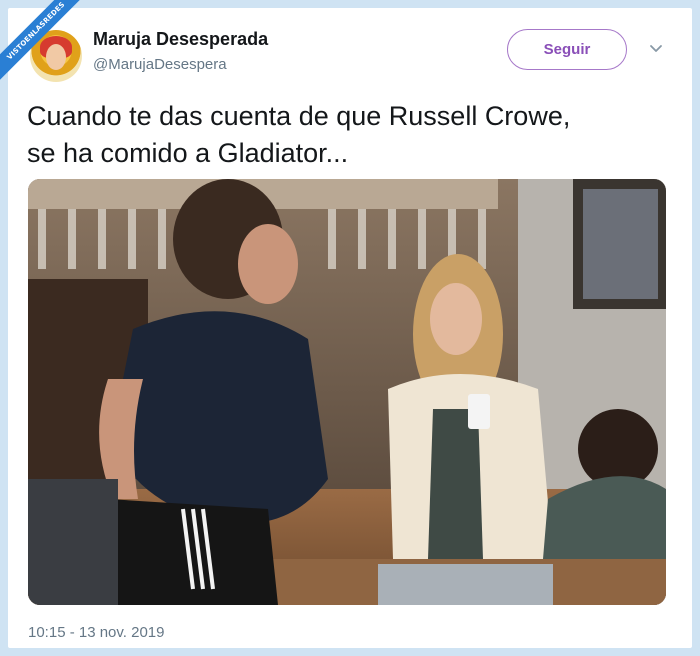 This screenshot has height=656, width=700. Describe the element at coordinates (656, 49) in the screenshot. I see `chevron-down-icon` at that location.